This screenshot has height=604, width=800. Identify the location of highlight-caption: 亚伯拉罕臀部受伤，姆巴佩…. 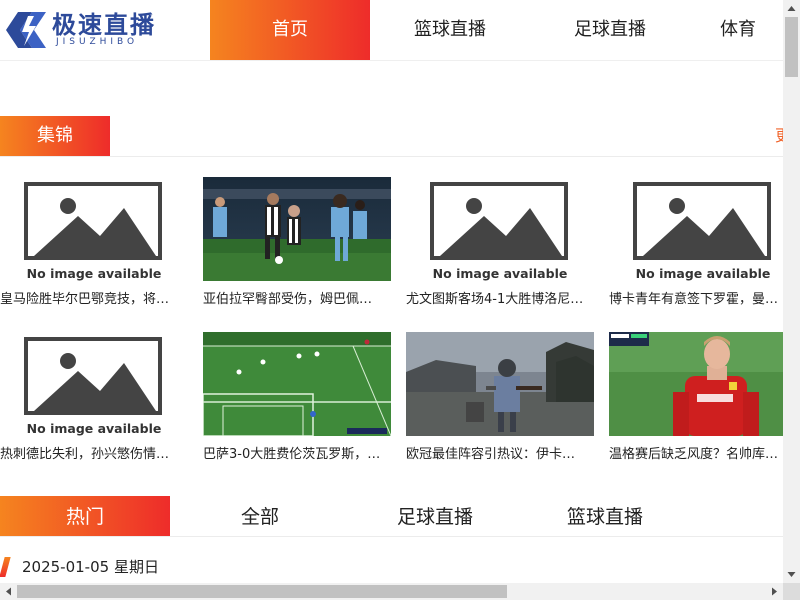
(293, 300).